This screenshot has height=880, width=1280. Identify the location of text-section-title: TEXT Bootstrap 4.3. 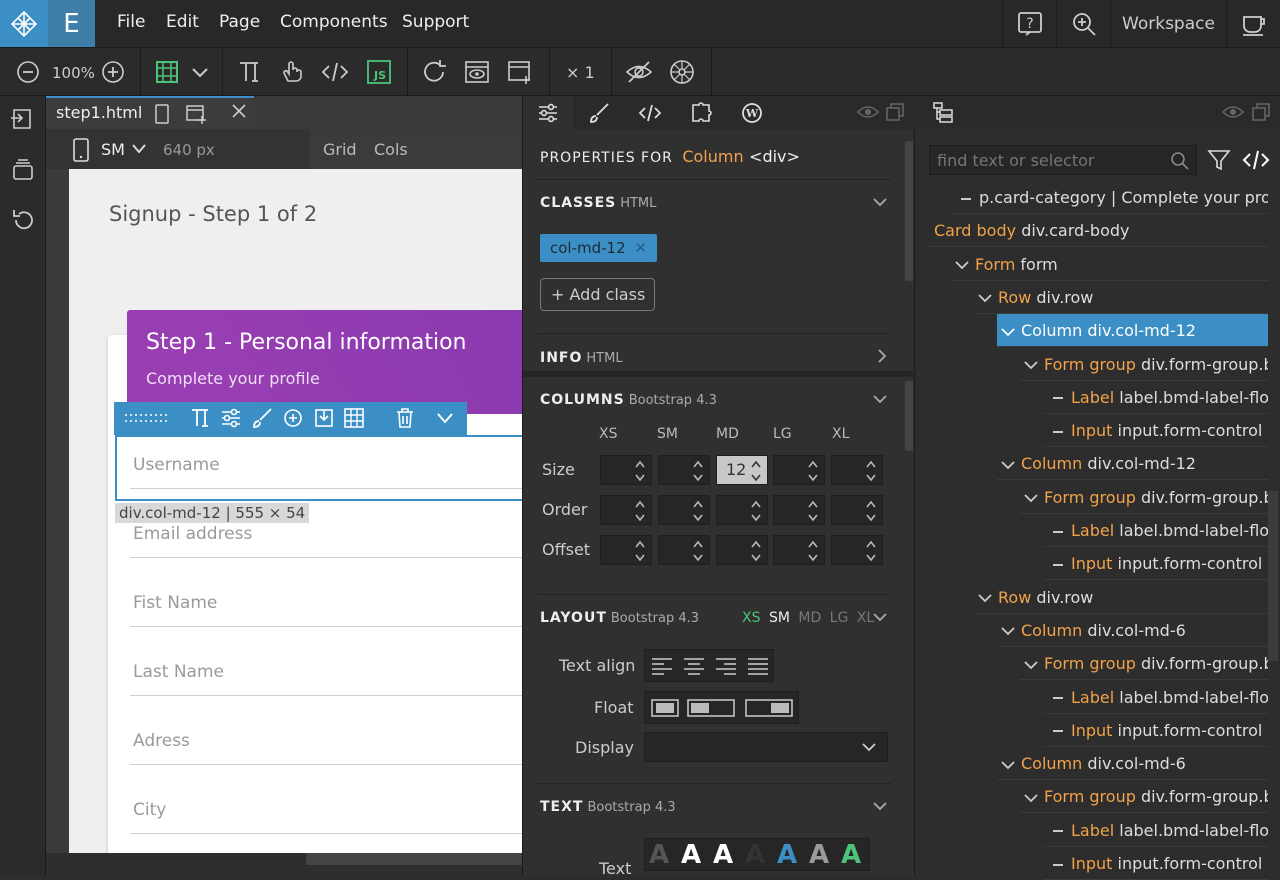
(608, 807).